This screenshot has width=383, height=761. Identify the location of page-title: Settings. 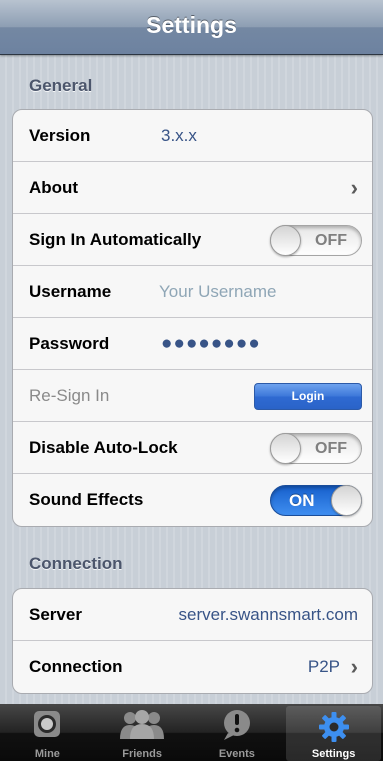
(191, 25).